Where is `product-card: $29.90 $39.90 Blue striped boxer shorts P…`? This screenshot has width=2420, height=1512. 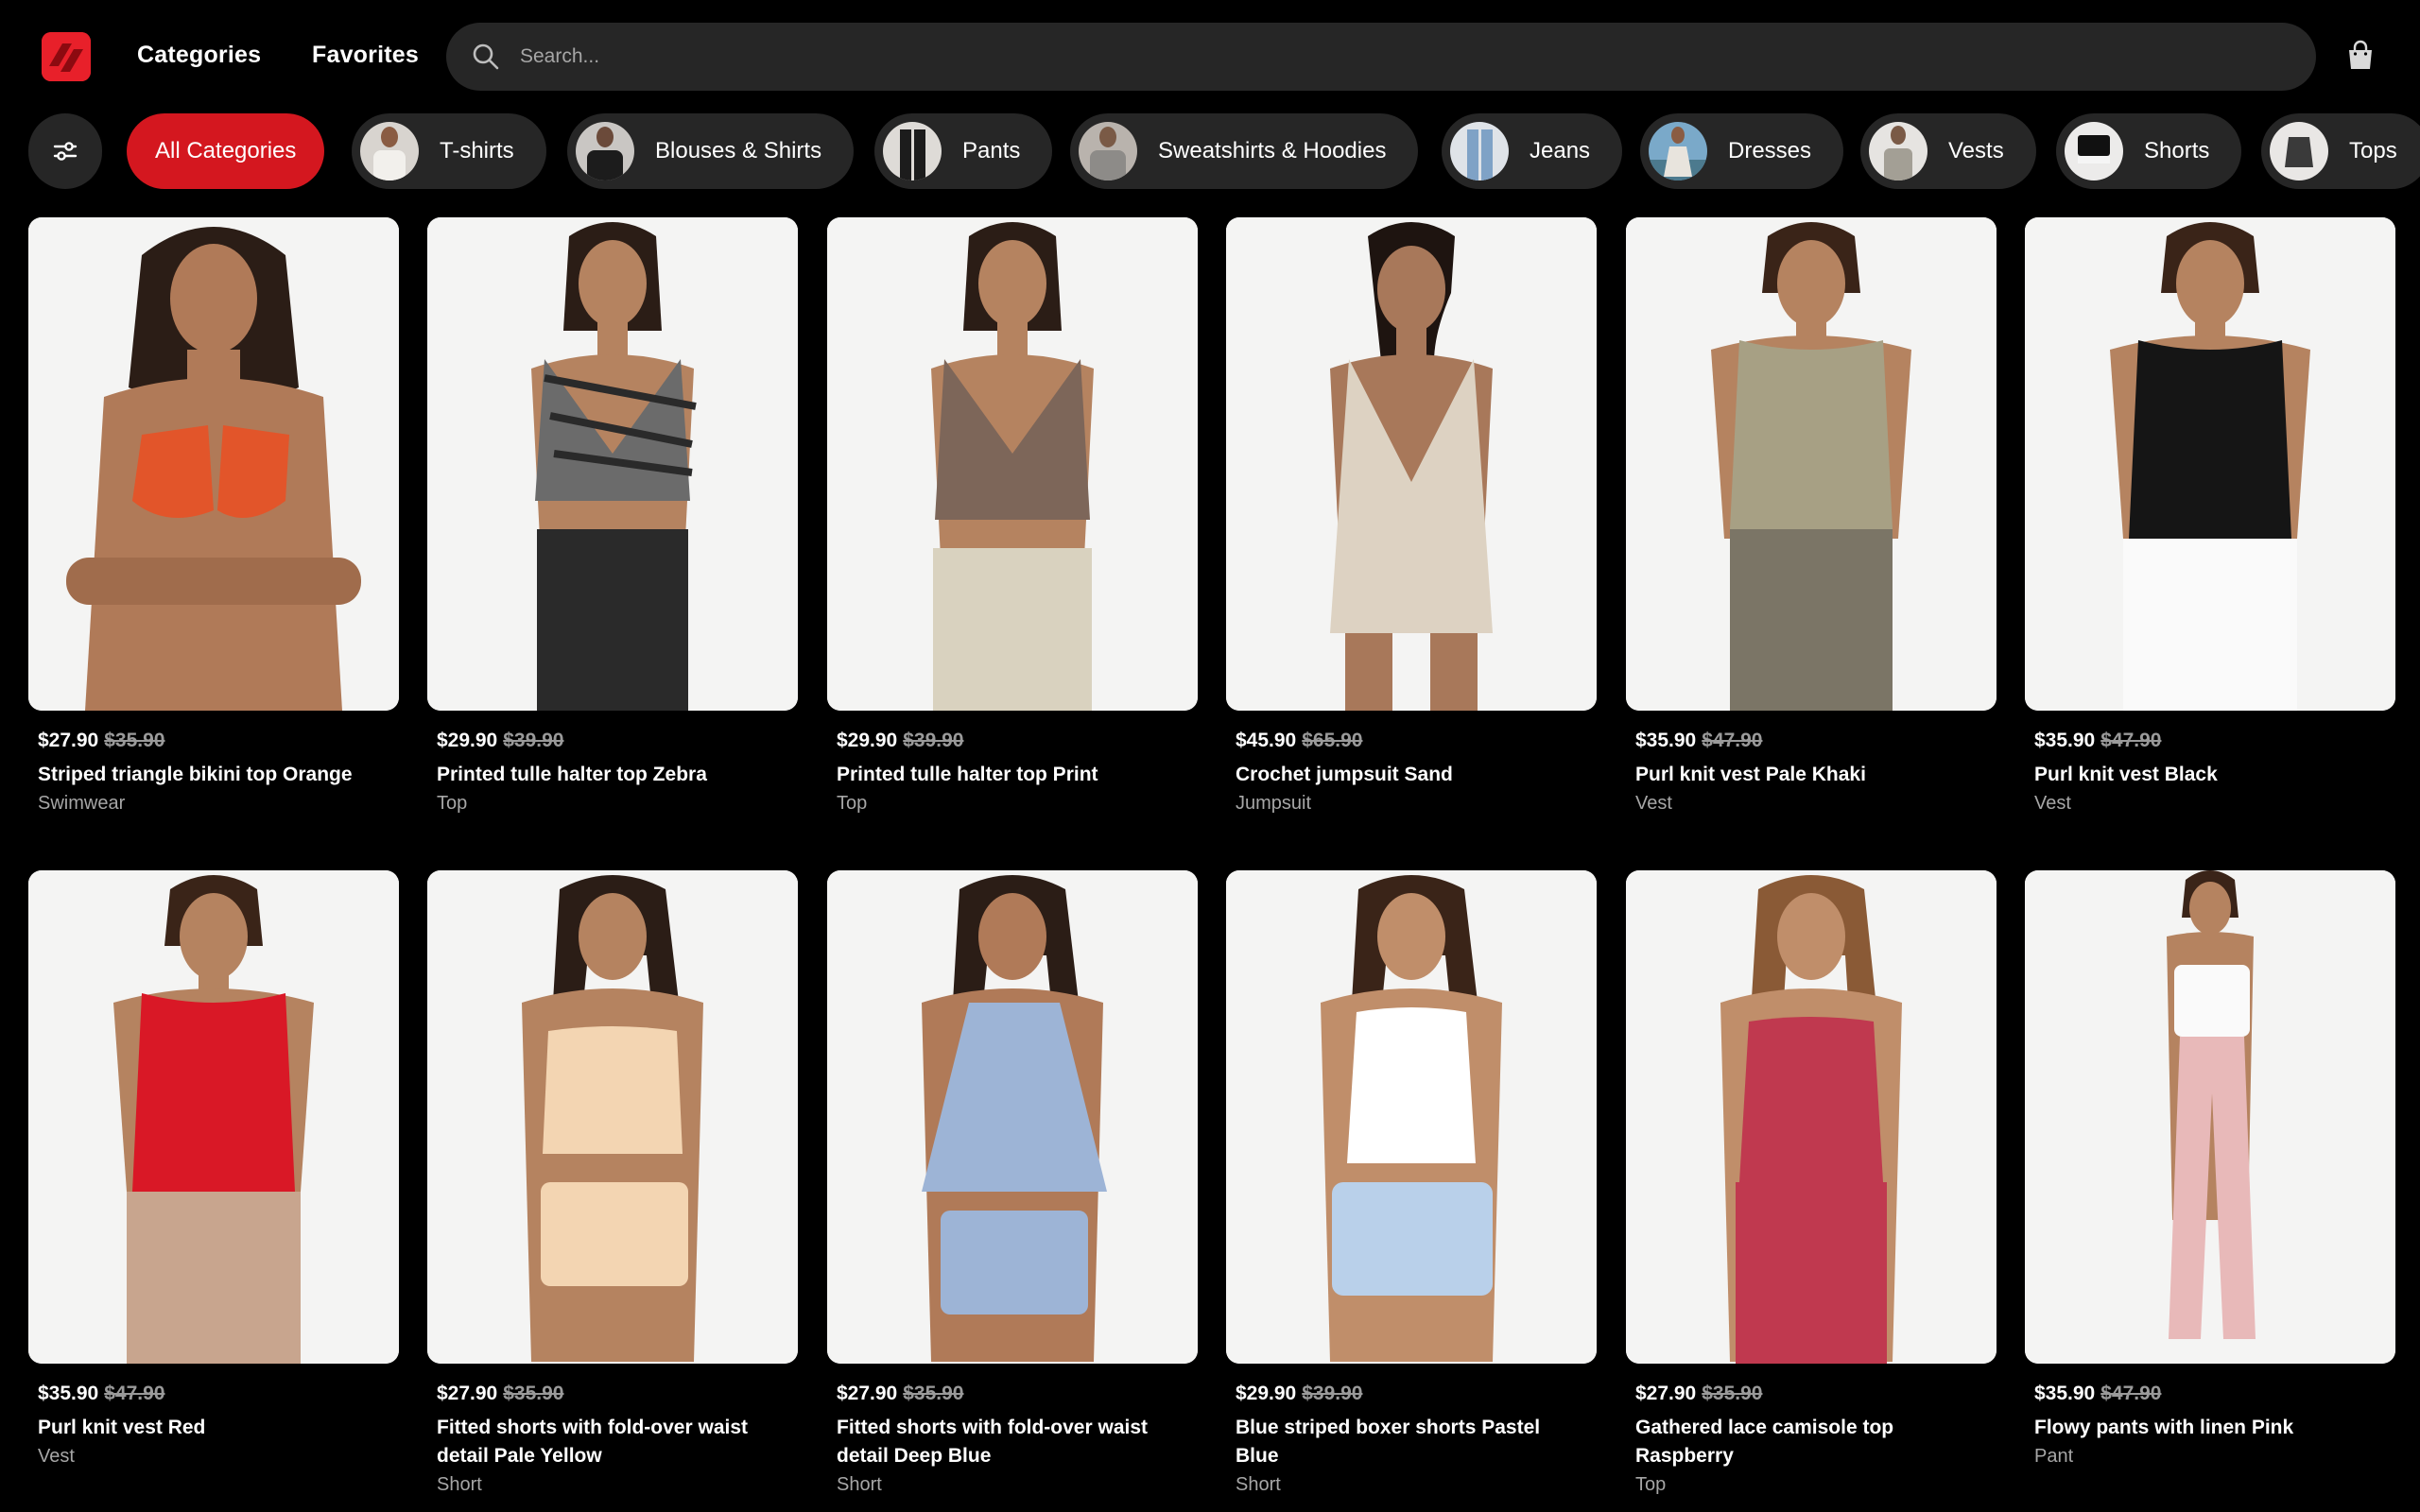 product-card: $29.90 $39.90 Blue striped boxer shorts P… is located at coordinates (1411, 1183).